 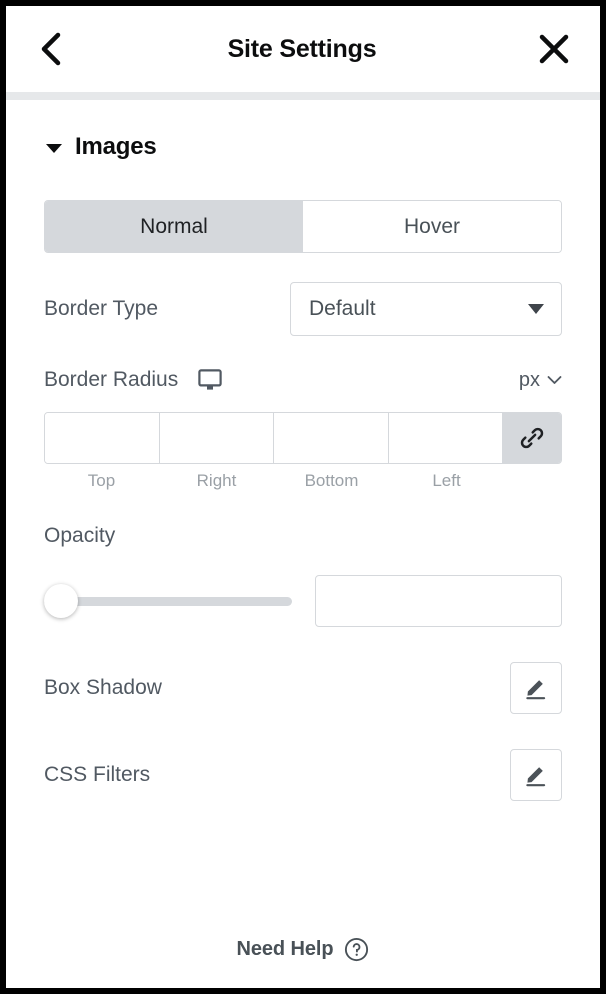 What do you see at coordinates (303, 380) in the screenshot?
I see `border-radius-row: Border Radius px` at bounding box center [303, 380].